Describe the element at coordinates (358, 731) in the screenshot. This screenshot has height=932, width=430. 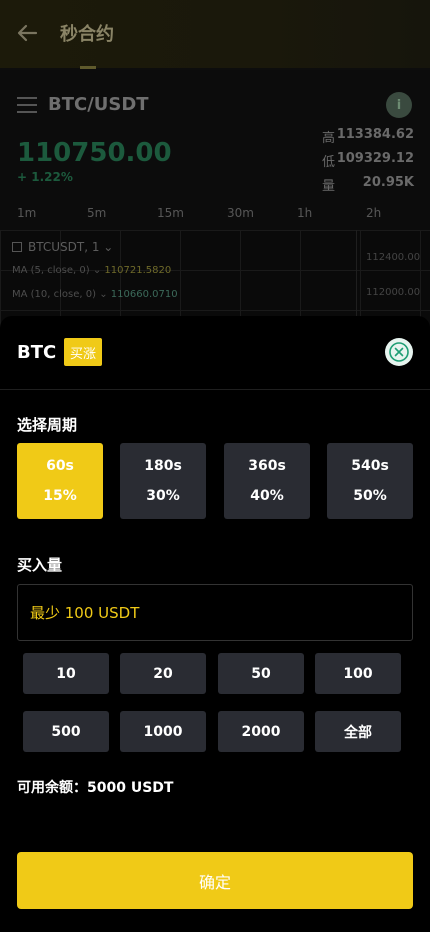
I see `amount-preset-all: 全部` at that location.